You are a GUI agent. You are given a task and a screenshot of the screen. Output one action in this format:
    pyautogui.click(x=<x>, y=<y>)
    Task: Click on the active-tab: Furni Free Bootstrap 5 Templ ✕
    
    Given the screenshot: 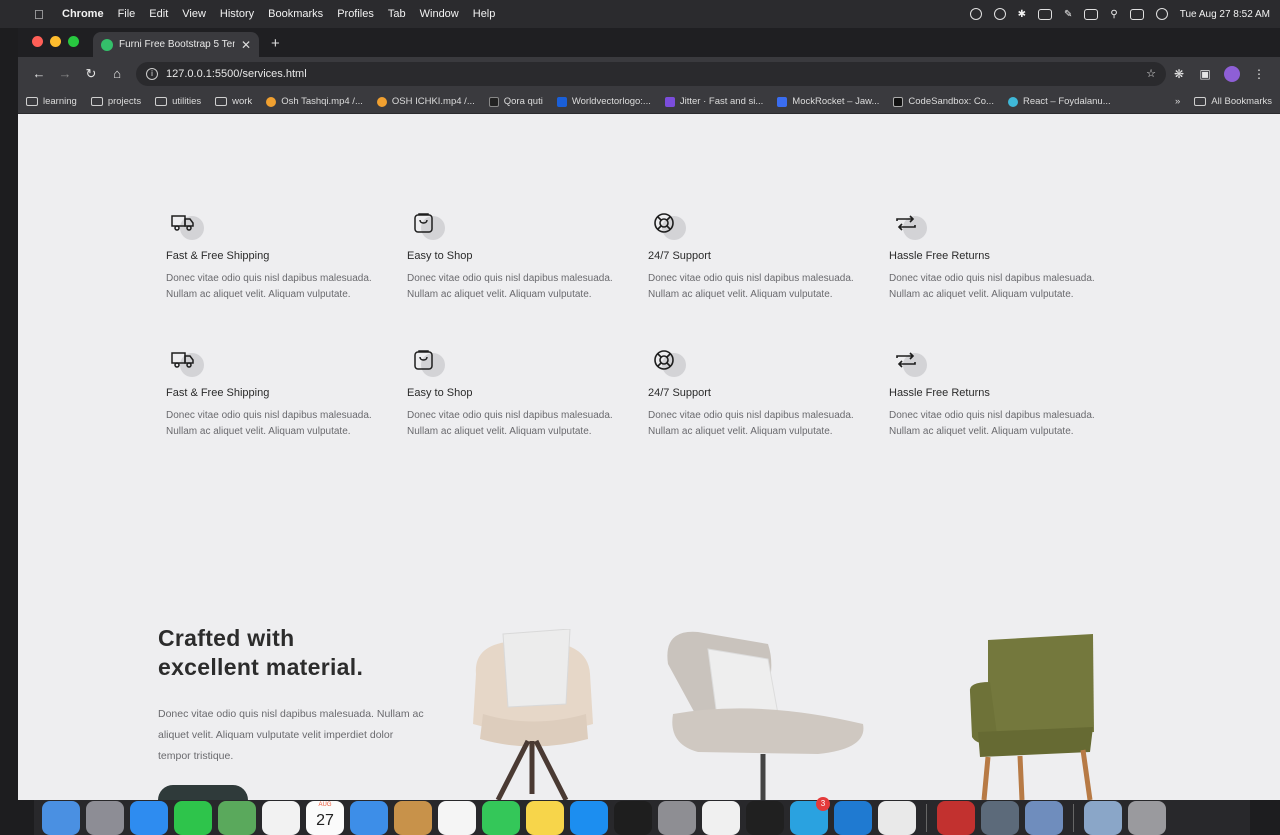 What is the action you would take?
    pyautogui.click(x=176, y=44)
    